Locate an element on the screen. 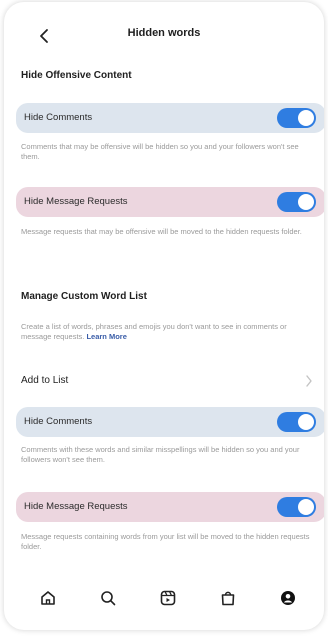 Image resolution: width=328 pixels, height=636 pixels. hide-message-requests-label: Hide Message Requests is located at coordinates (76, 201).